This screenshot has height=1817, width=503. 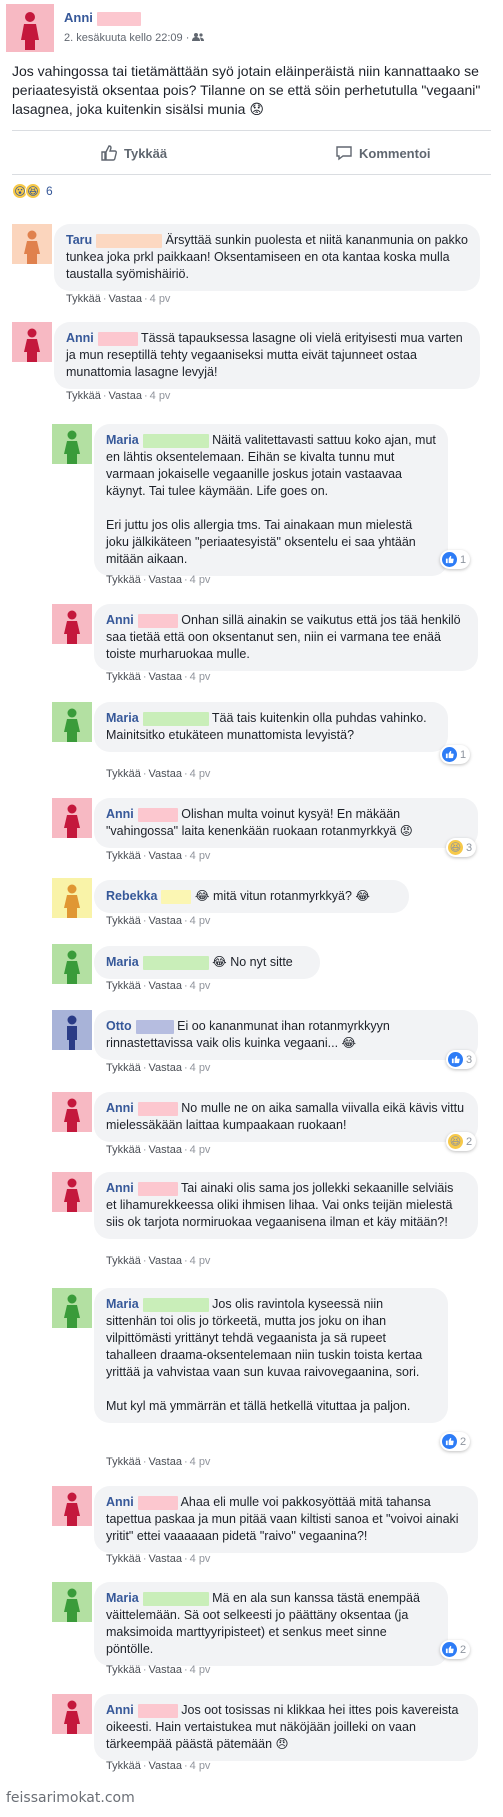 I want to click on post-reactions: 😮 😆 6, so click(x=32, y=191).